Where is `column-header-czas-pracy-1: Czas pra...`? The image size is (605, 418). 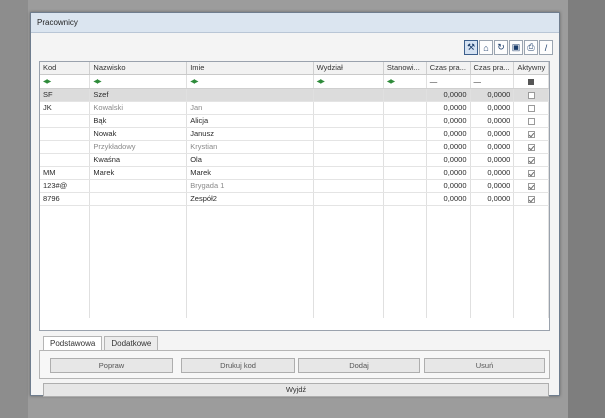
column-header-czas-pracy-1: Czas pra... is located at coordinates (448, 68).